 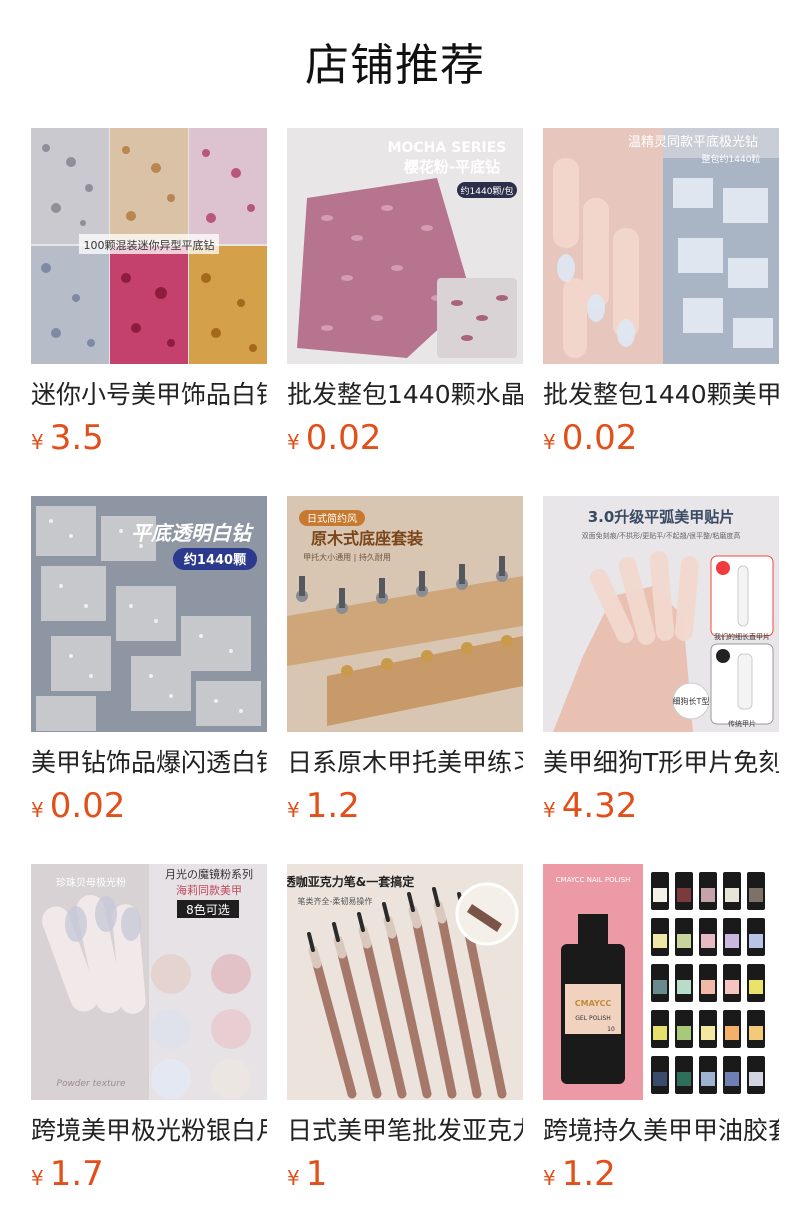 What do you see at coordinates (149, 763) in the screenshot?
I see `product-name: 美甲钻饰品爆闪透白钻` at bounding box center [149, 763].